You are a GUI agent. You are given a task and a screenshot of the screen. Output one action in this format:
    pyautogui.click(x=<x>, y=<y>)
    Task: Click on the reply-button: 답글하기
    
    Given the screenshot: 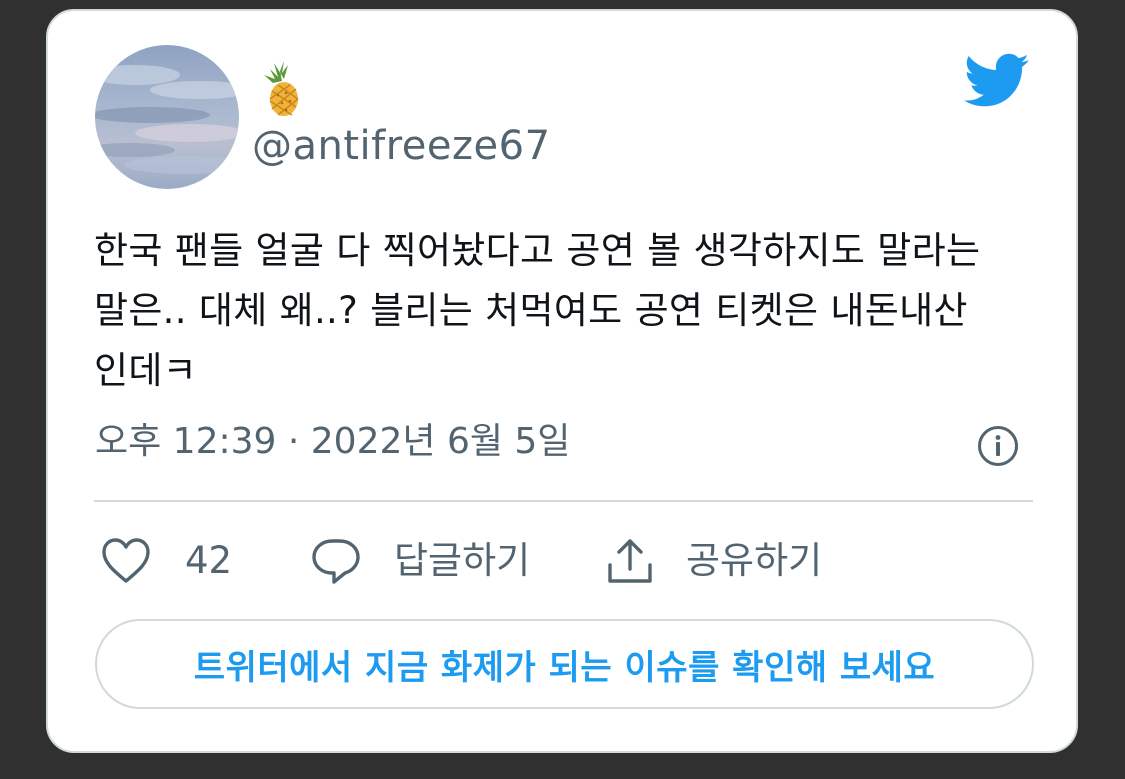 What is the action you would take?
    pyautogui.click(x=420, y=561)
    